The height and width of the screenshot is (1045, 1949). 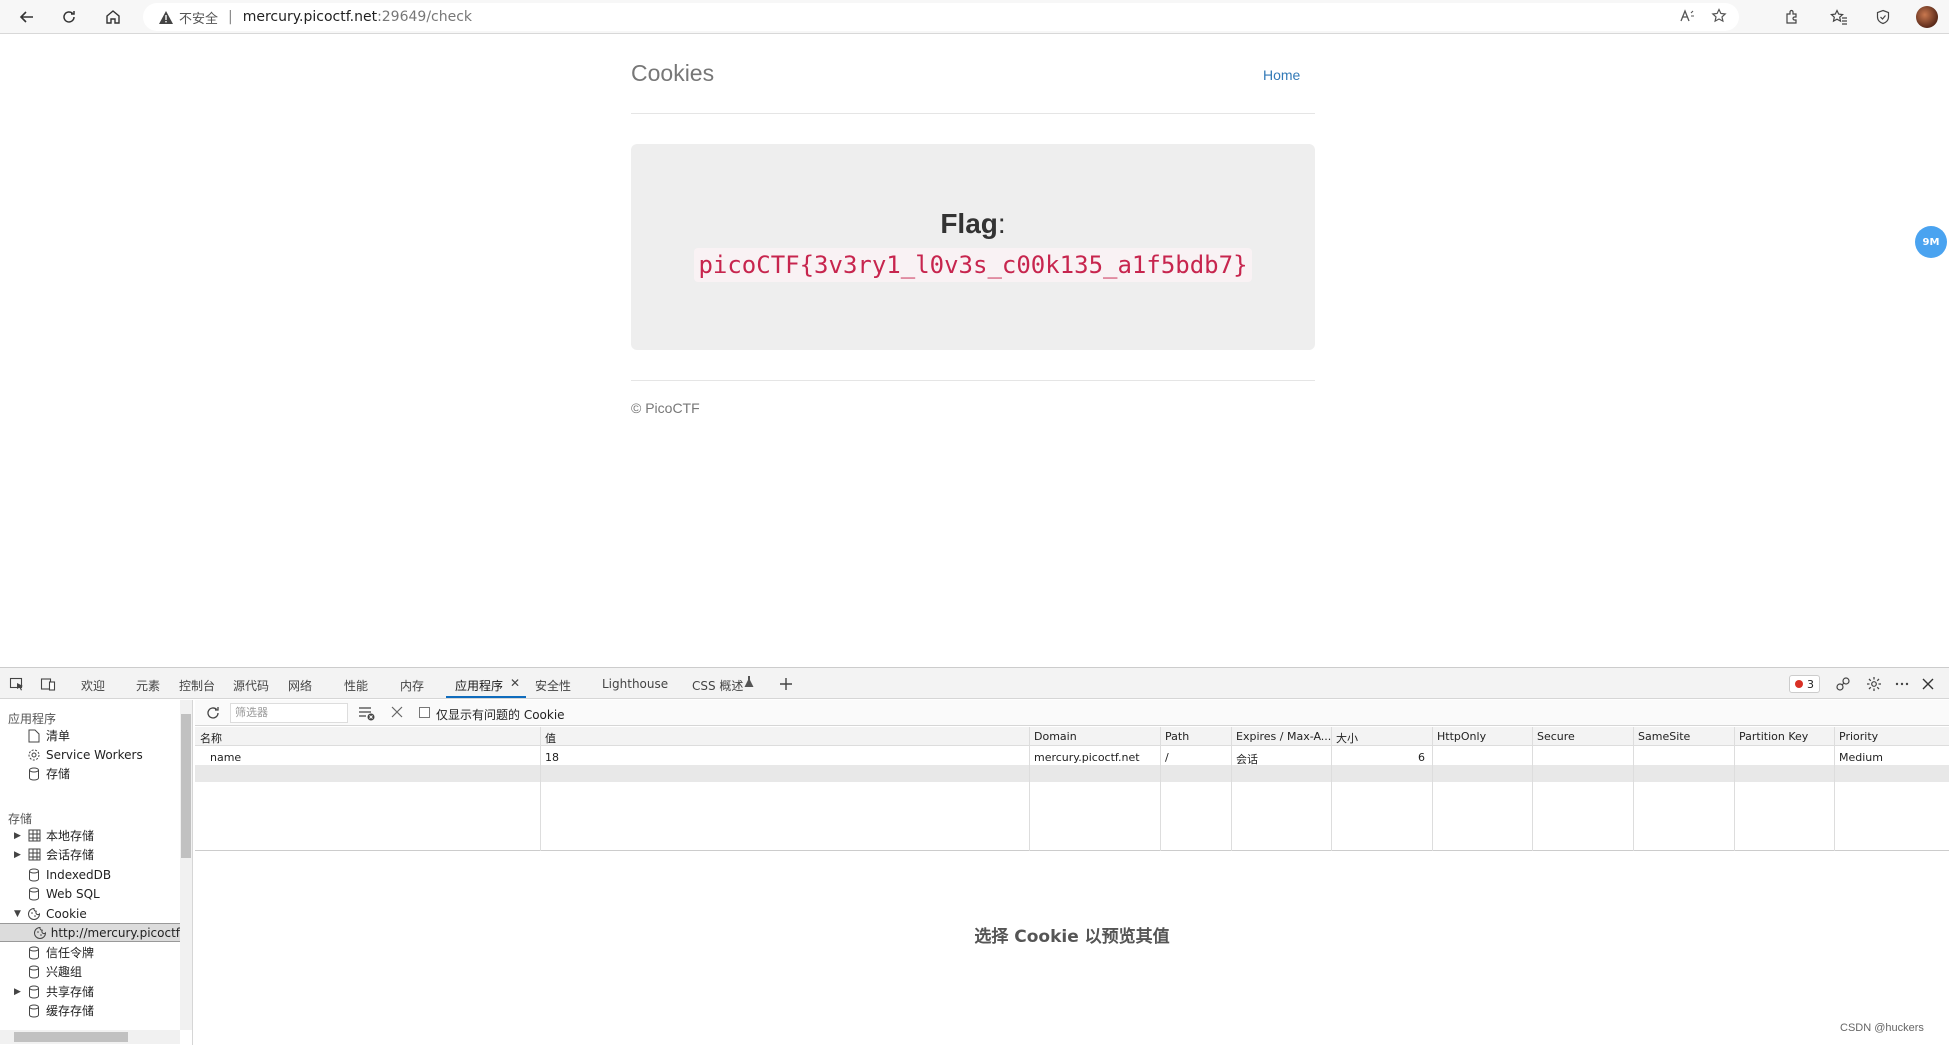 I want to click on delete-selected-icon, so click(x=397, y=713).